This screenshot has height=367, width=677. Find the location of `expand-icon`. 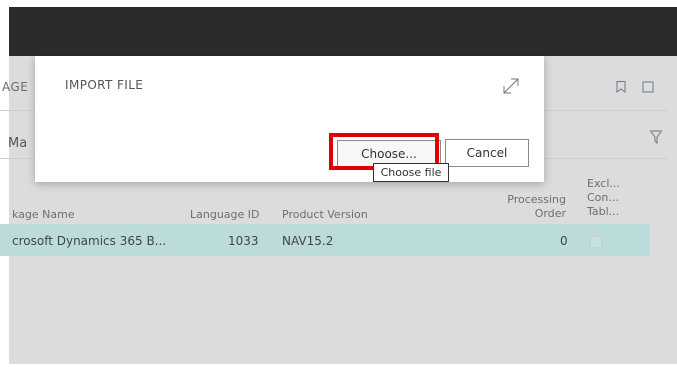

expand-icon is located at coordinates (511, 86).